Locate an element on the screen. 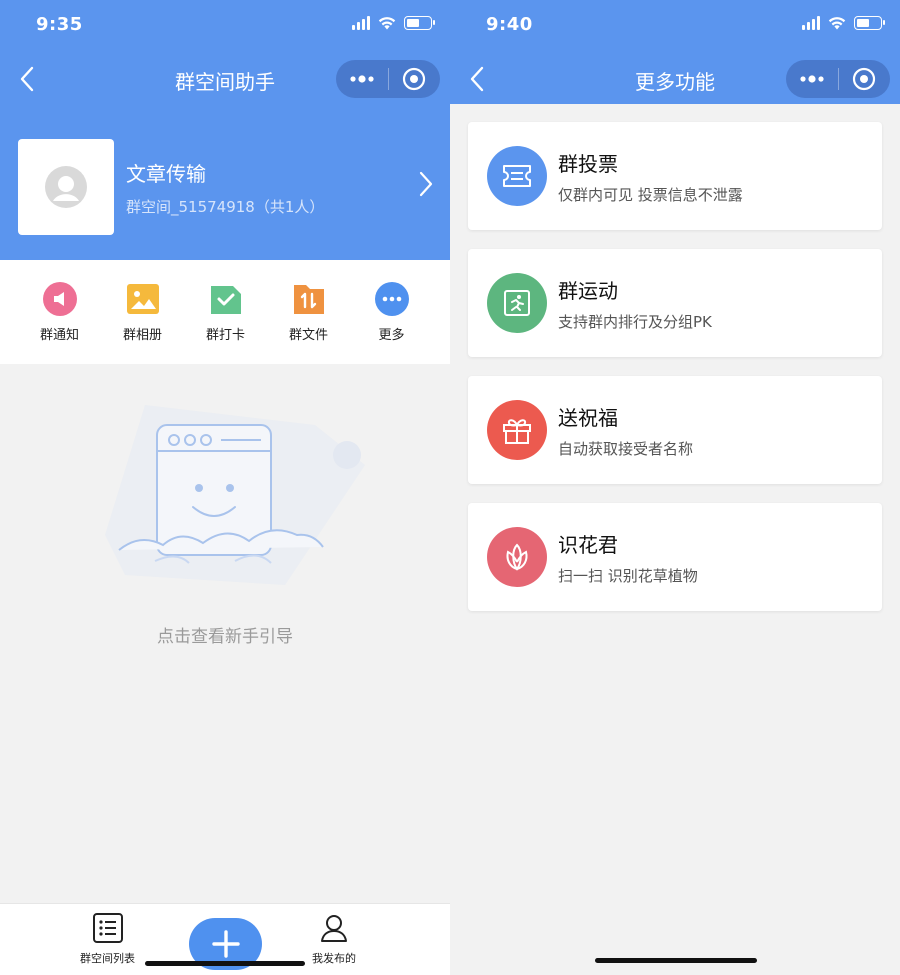 Image resolution: width=900 pixels, height=975 pixels. func-files: 群文件 is located at coordinates (308, 312).